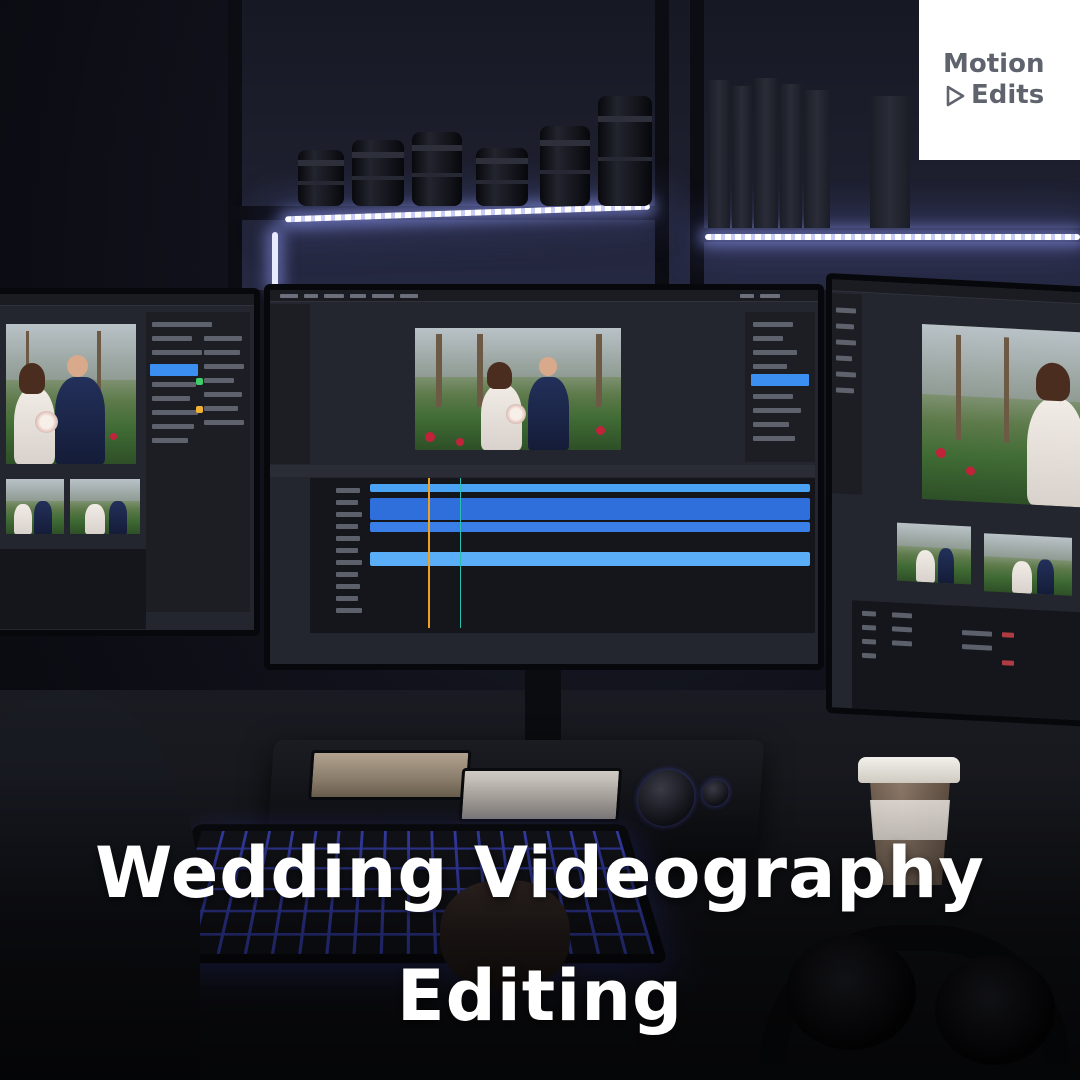  I want to click on play-icon, so click(955, 95).